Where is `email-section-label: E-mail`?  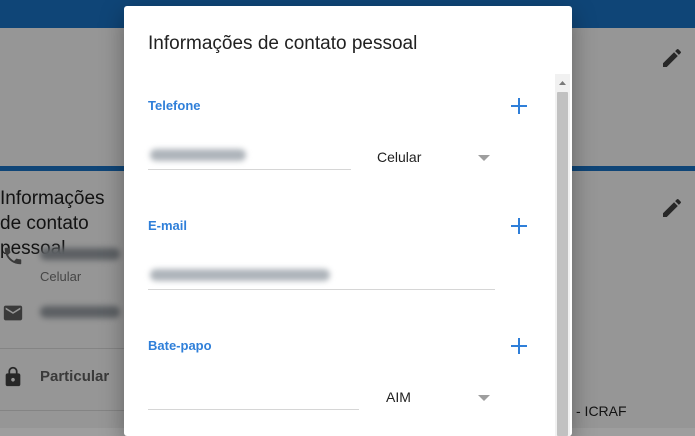 email-section-label: E-mail is located at coordinates (168, 225).